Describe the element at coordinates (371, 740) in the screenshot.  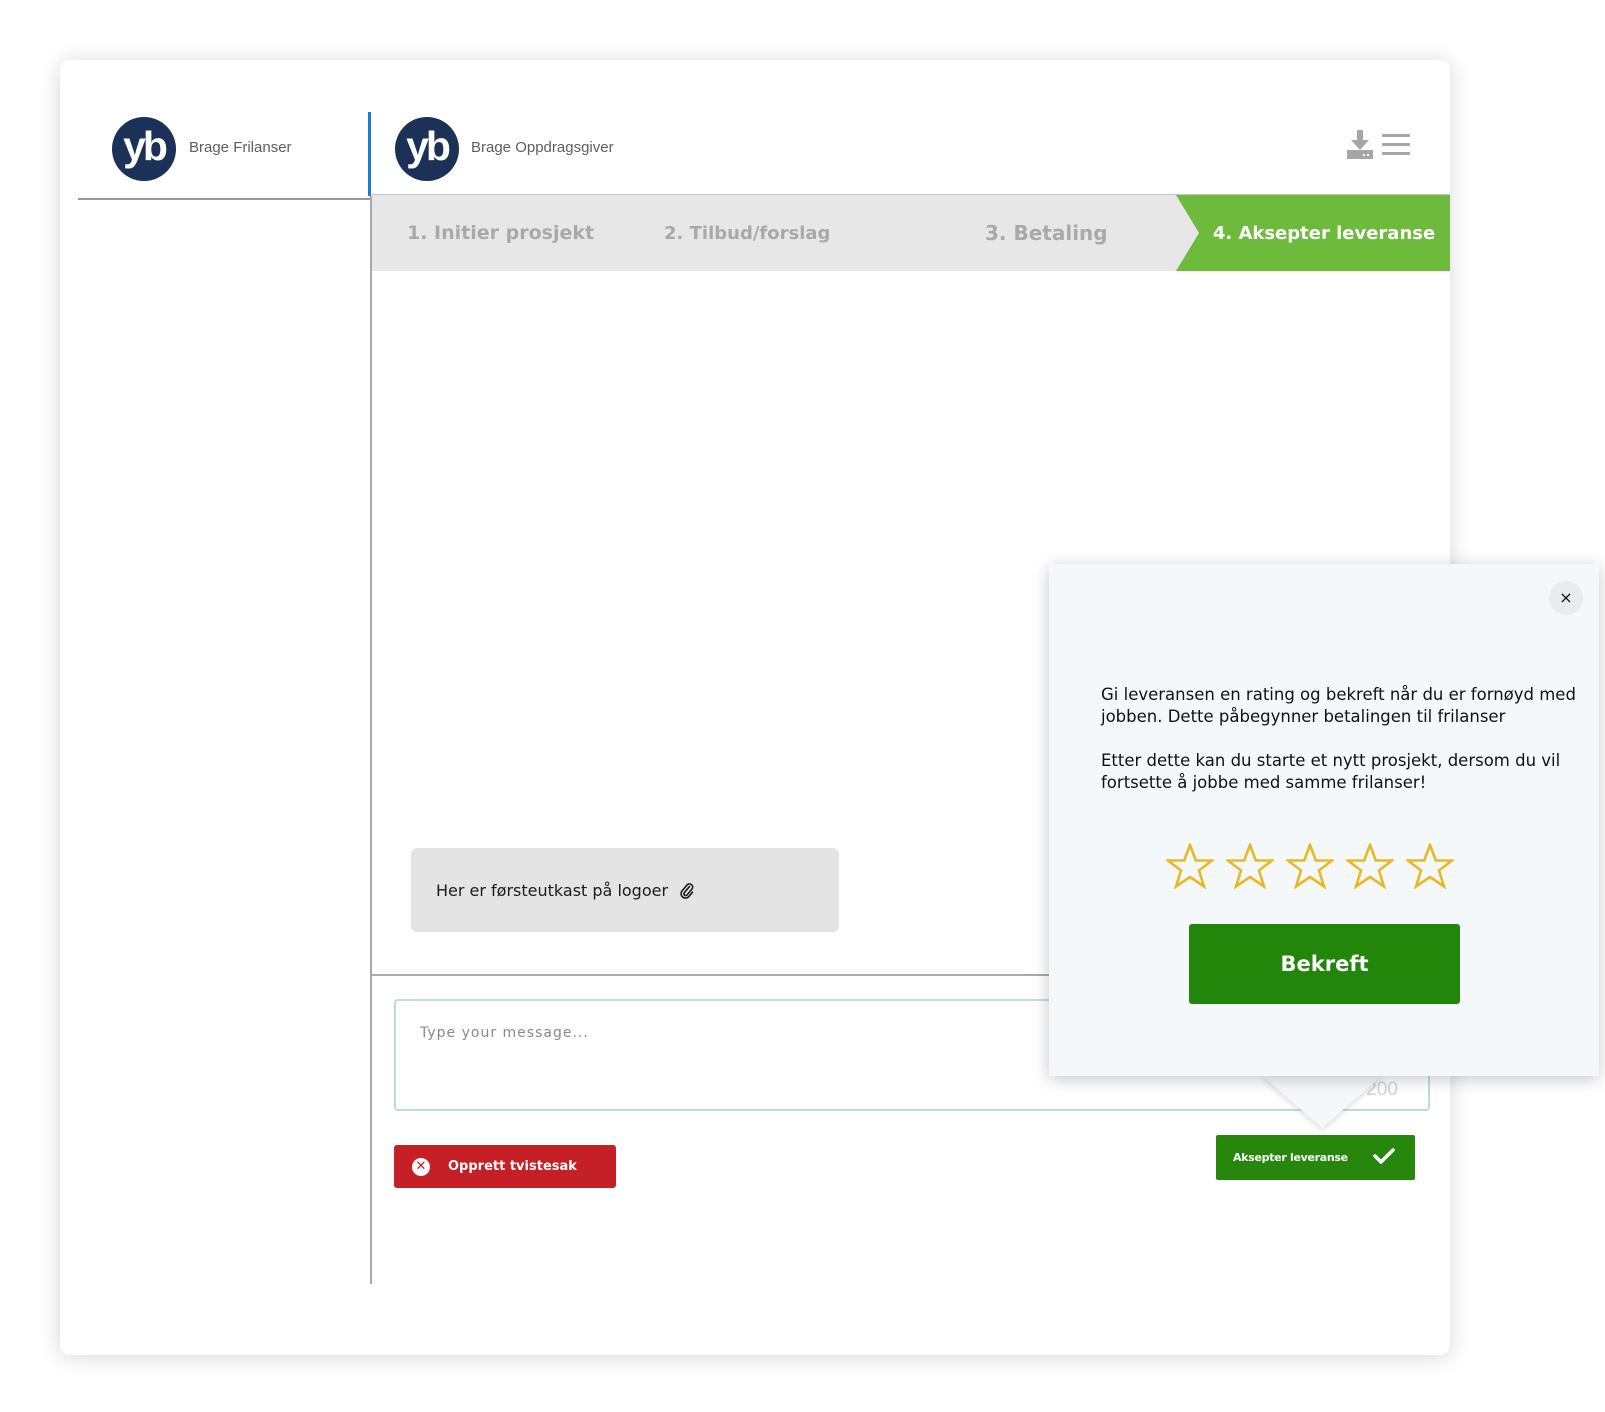
I see `pane-divider` at that location.